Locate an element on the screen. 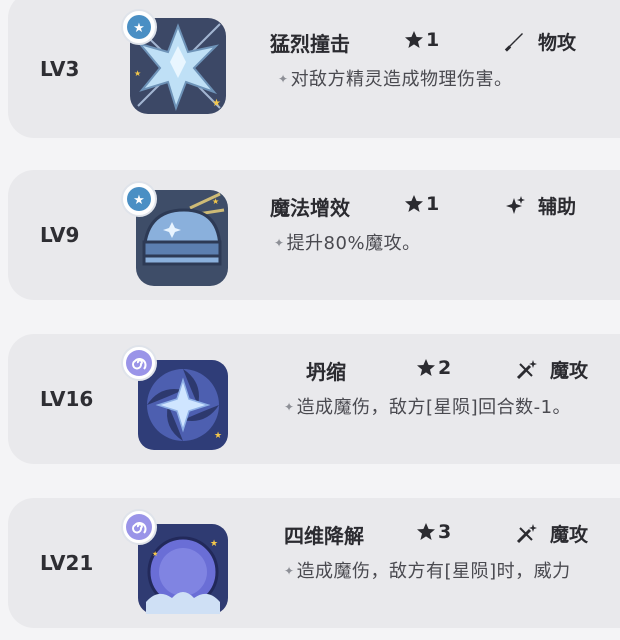  category-label: 物攻 is located at coordinates (557, 43).